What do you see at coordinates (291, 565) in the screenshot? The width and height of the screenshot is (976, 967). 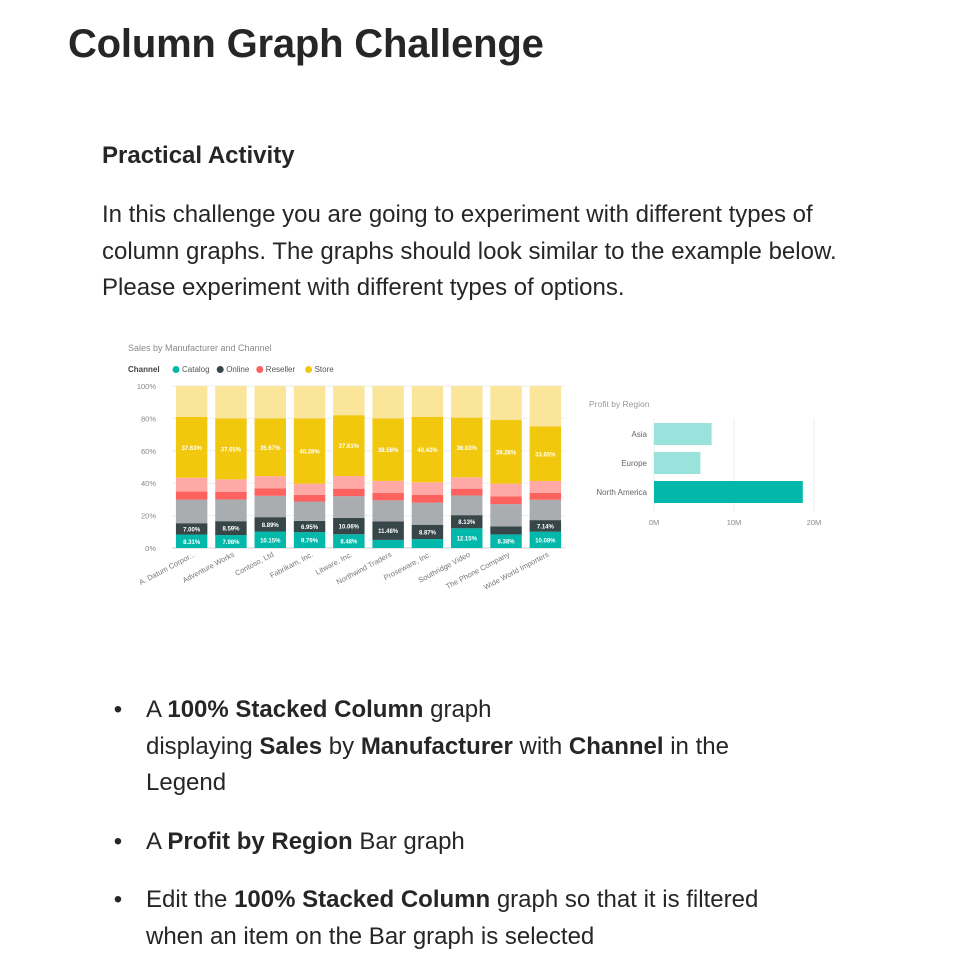 I see `x-tick-label: Fabrikam, Inc.` at bounding box center [291, 565].